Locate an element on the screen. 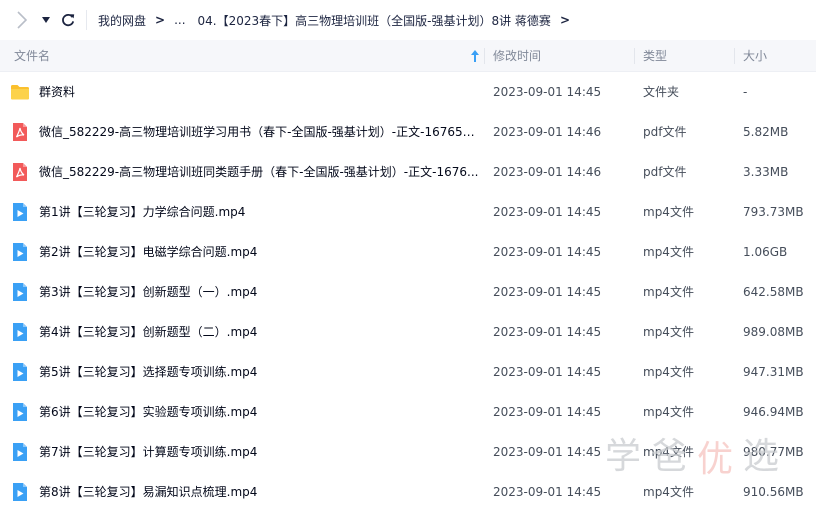  breadcrumb-current: 04.【2023春下】高三物理培训班（全国版-强基计划）8讲 蒋德赛 is located at coordinates (374, 20).